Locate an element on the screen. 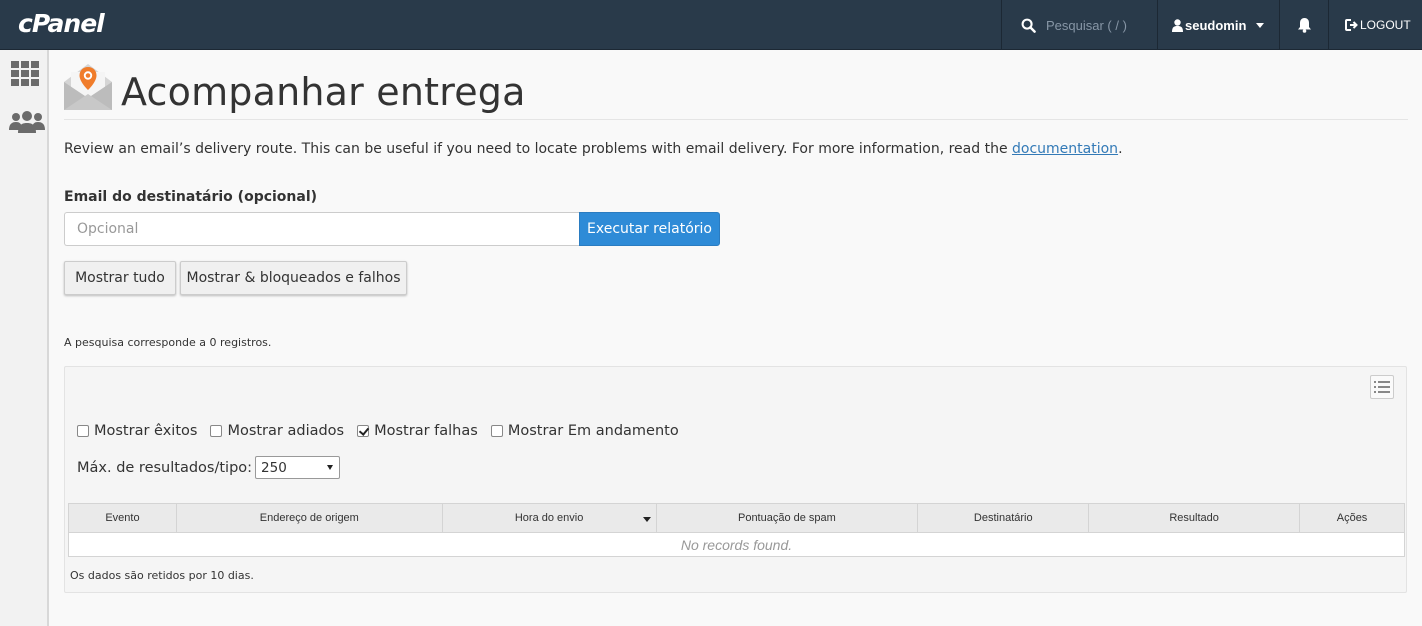 The image size is (1422, 626). empty-message: No records found. is located at coordinates (736, 544).